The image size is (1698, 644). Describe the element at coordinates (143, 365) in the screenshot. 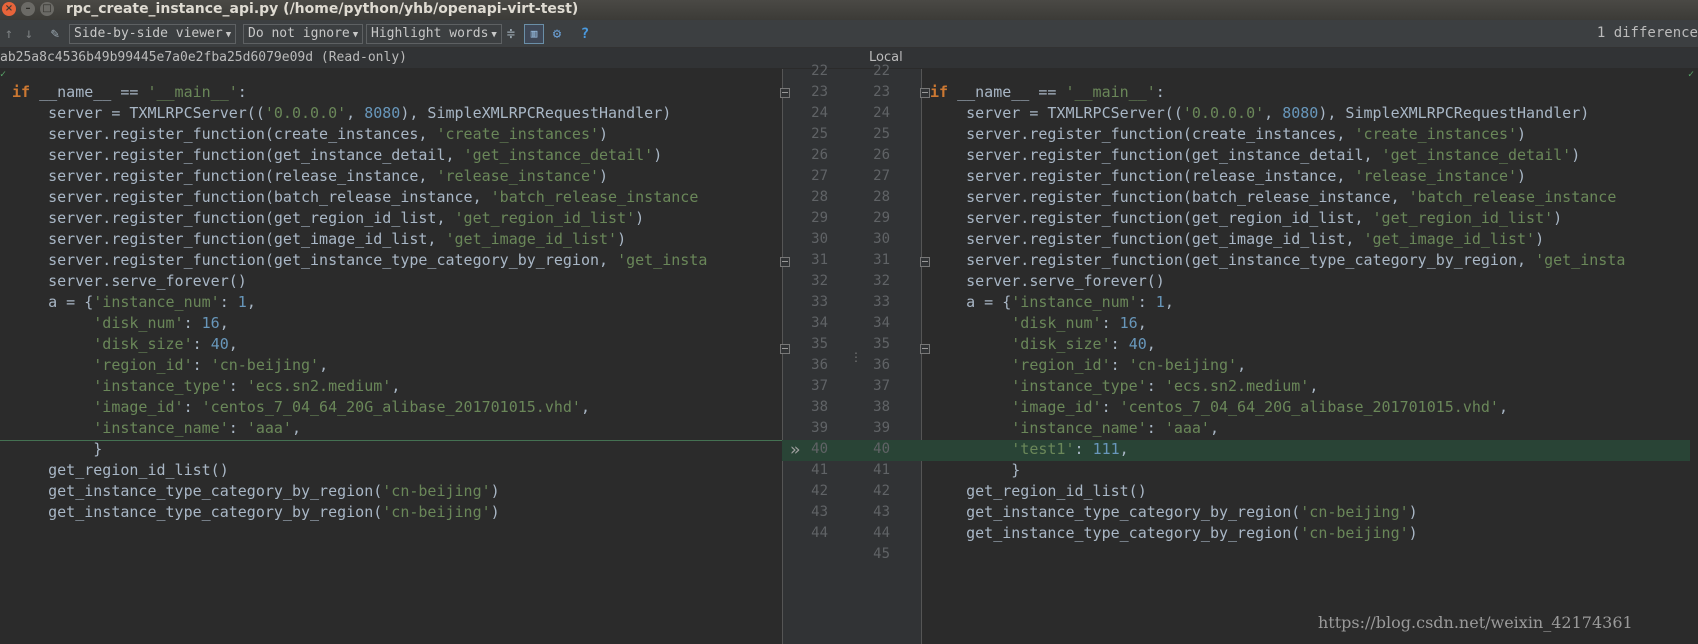

I see `code-token: 'region_id'` at that location.